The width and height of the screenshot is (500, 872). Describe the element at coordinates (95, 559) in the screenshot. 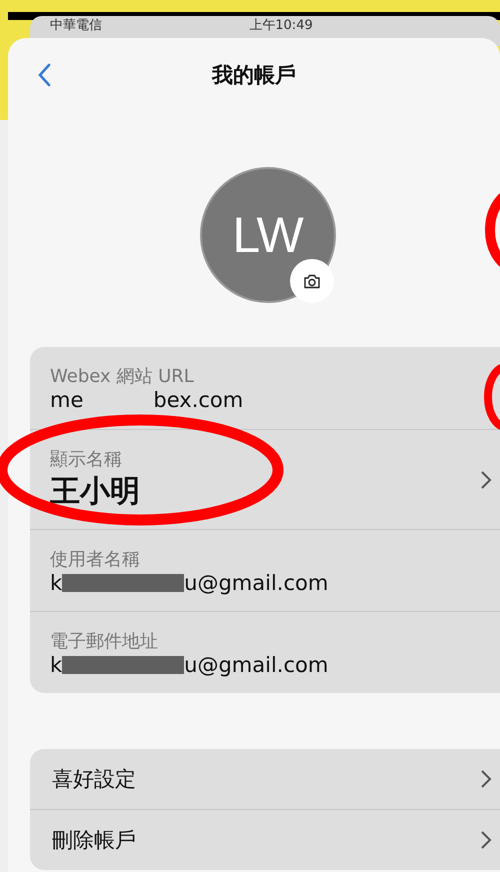

I see `field-label: 使用者名稱` at that location.